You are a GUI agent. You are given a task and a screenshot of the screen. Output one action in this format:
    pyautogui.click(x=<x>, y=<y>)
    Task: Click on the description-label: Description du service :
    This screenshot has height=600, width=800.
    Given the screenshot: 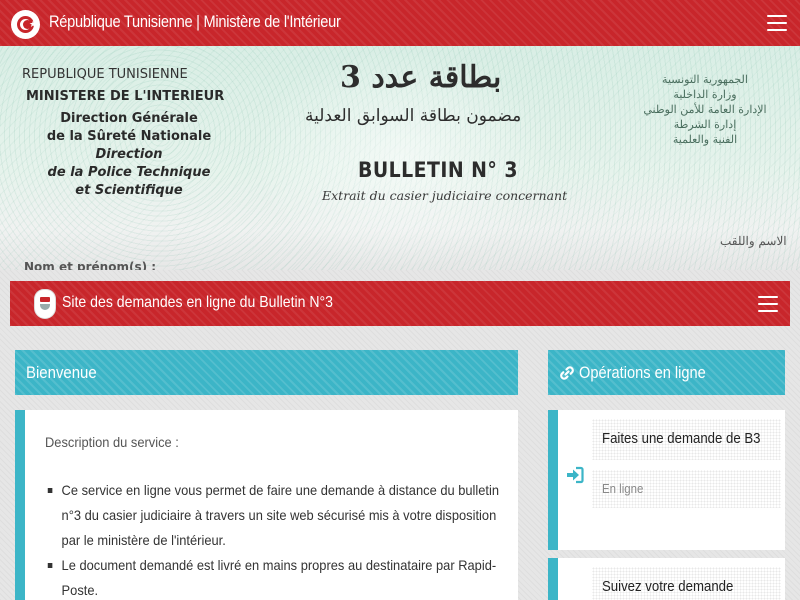 What is the action you would take?
    pyautogui.click(x=112, y=442)
    